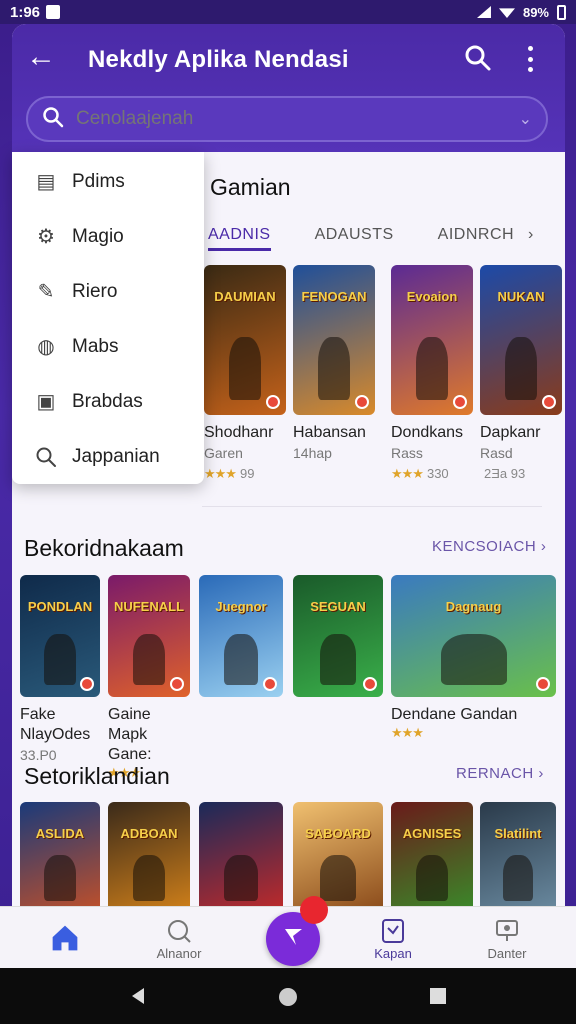 This screenshot has height=1024, width=576. I want to click on document-icon, so click(393, 931).